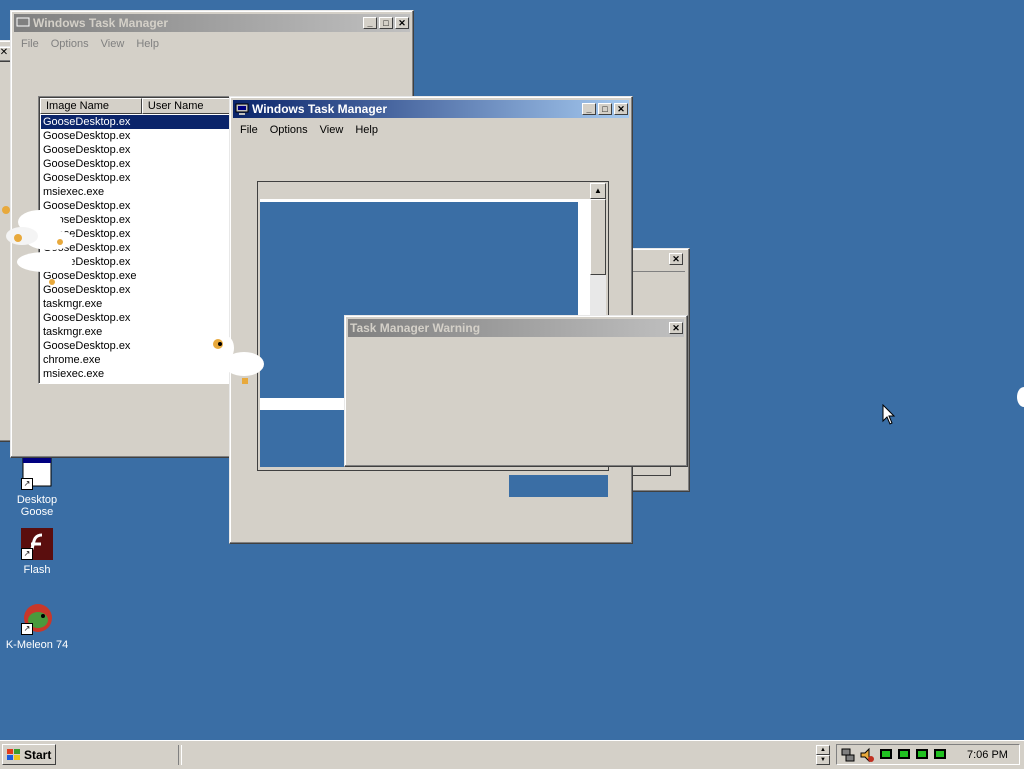 This screenshot has height=769, width=1024. I want to click on front-menubar: File Options View Help, so click(309, 130).